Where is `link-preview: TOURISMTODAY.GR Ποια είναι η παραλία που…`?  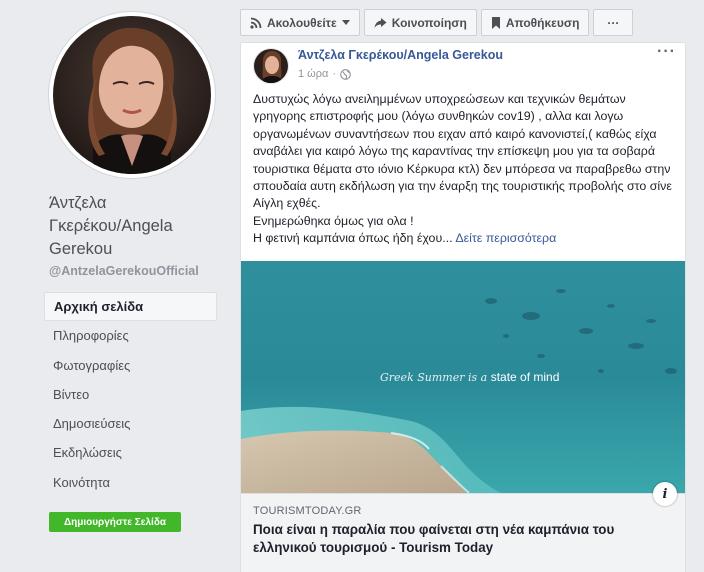
link-preview: TOURISMTODAY.GR Ποια είναι η παραλία που… is located at coordinates (463, 532).